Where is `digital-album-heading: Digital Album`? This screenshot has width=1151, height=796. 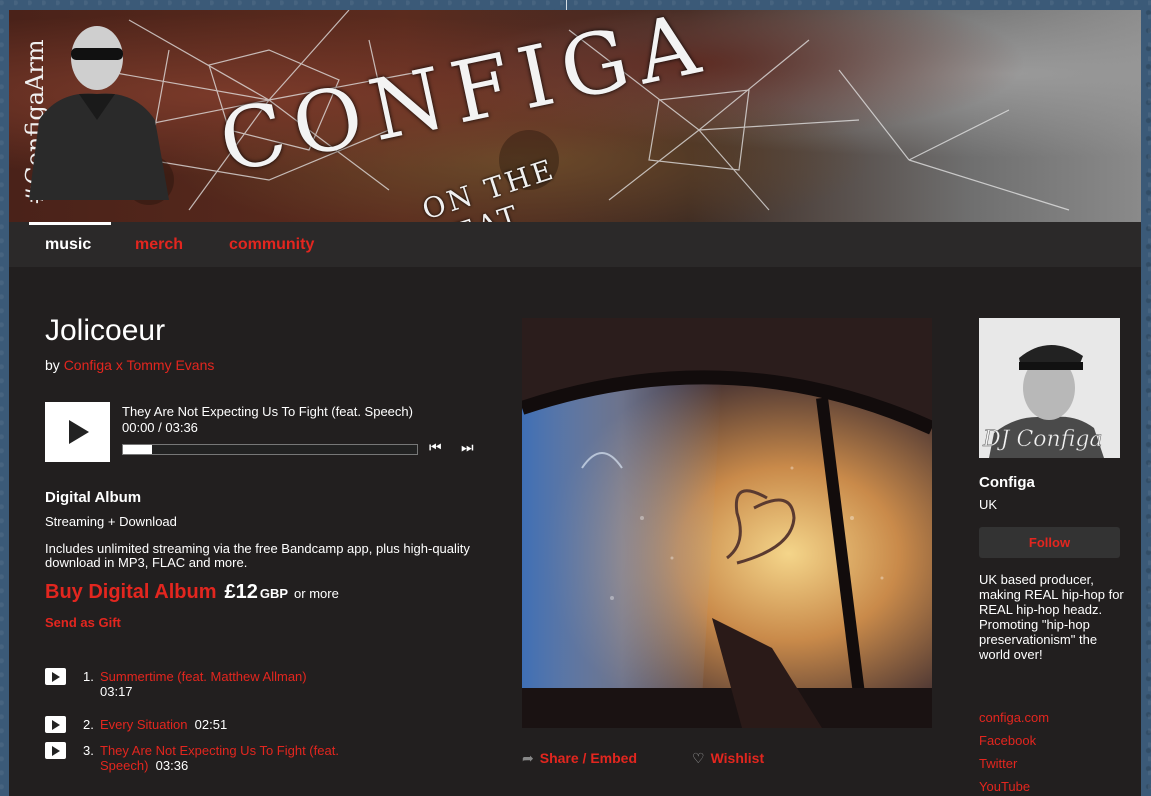 digital-album-heading: Digital Album is located at coordinates (93, 497).